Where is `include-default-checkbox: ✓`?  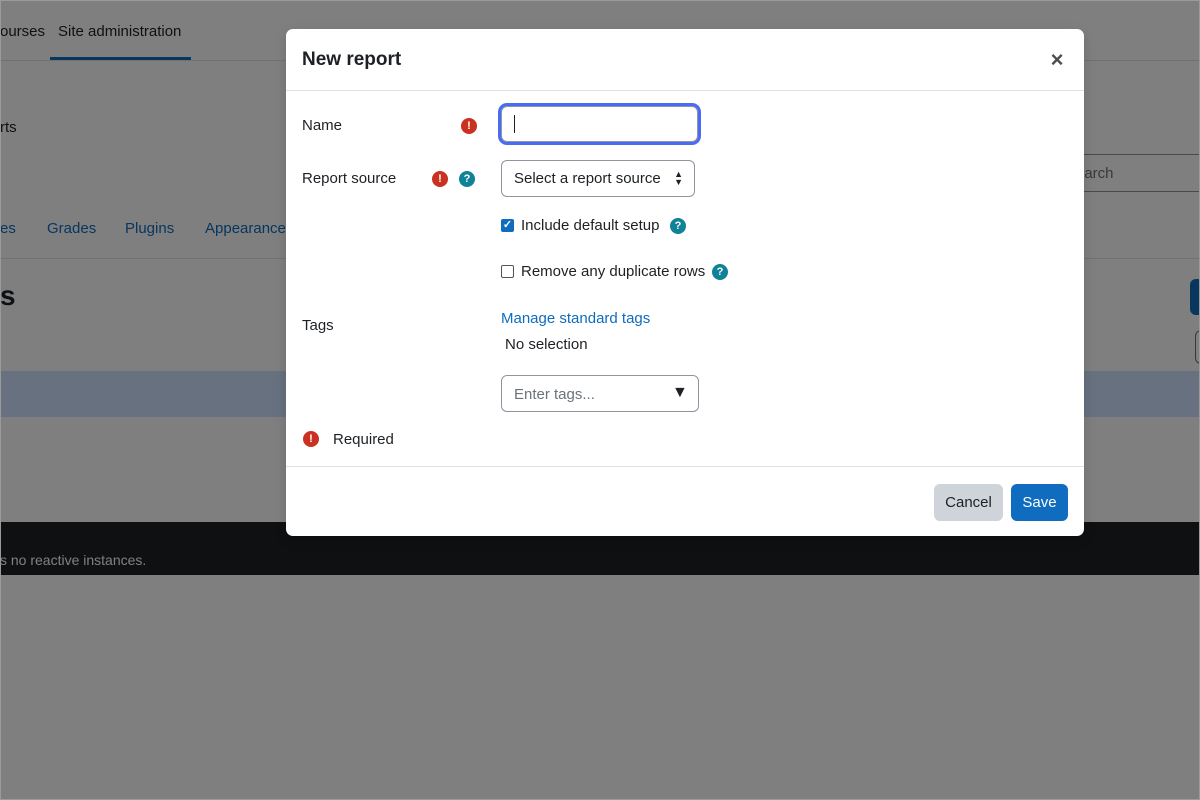 include-default-checkbox: ✓ is located at coordinates (507, 225).